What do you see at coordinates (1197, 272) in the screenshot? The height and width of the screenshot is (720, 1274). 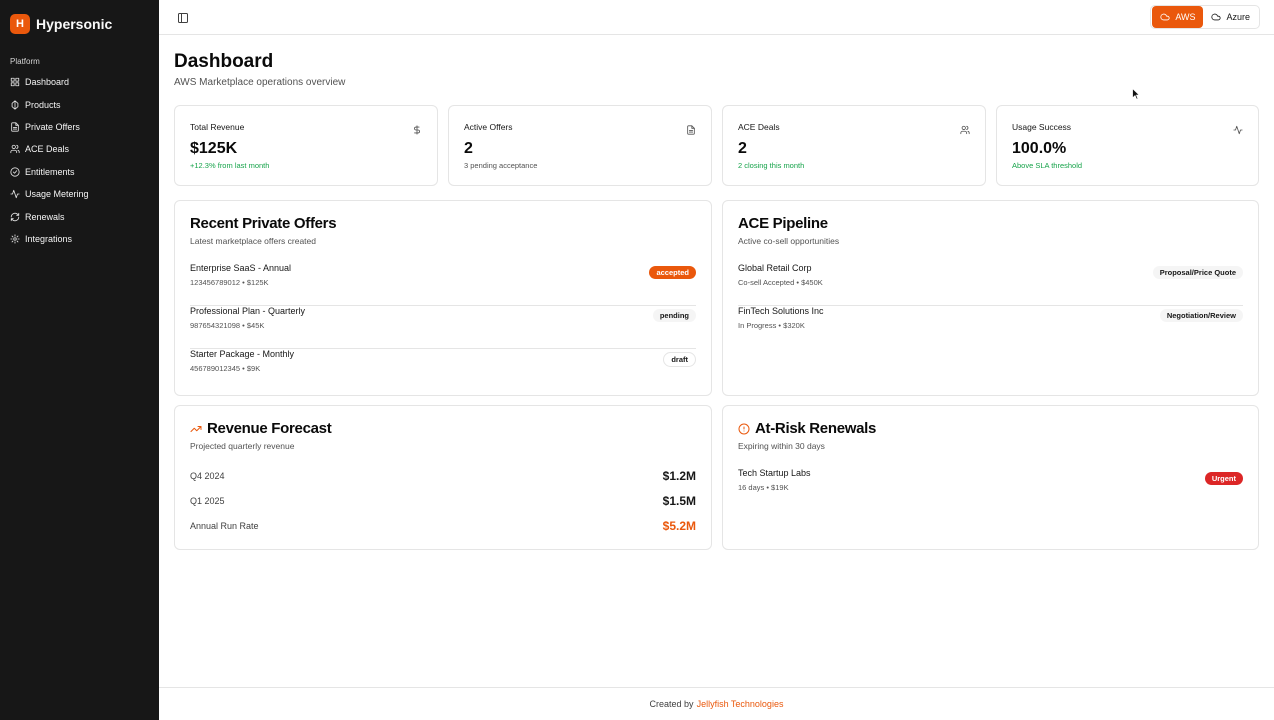 I see `stage-badge: Proposal/Price Quote` at bounding box center [1197, 272].